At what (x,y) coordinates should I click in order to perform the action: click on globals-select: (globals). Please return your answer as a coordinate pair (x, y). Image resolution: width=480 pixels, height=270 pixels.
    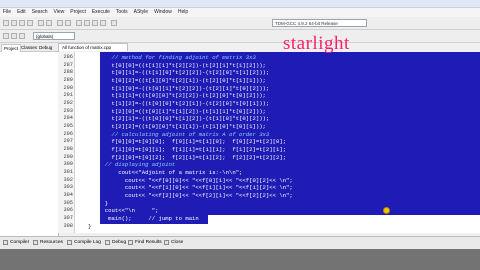
    Looking at the image, I should click on (54, 36).